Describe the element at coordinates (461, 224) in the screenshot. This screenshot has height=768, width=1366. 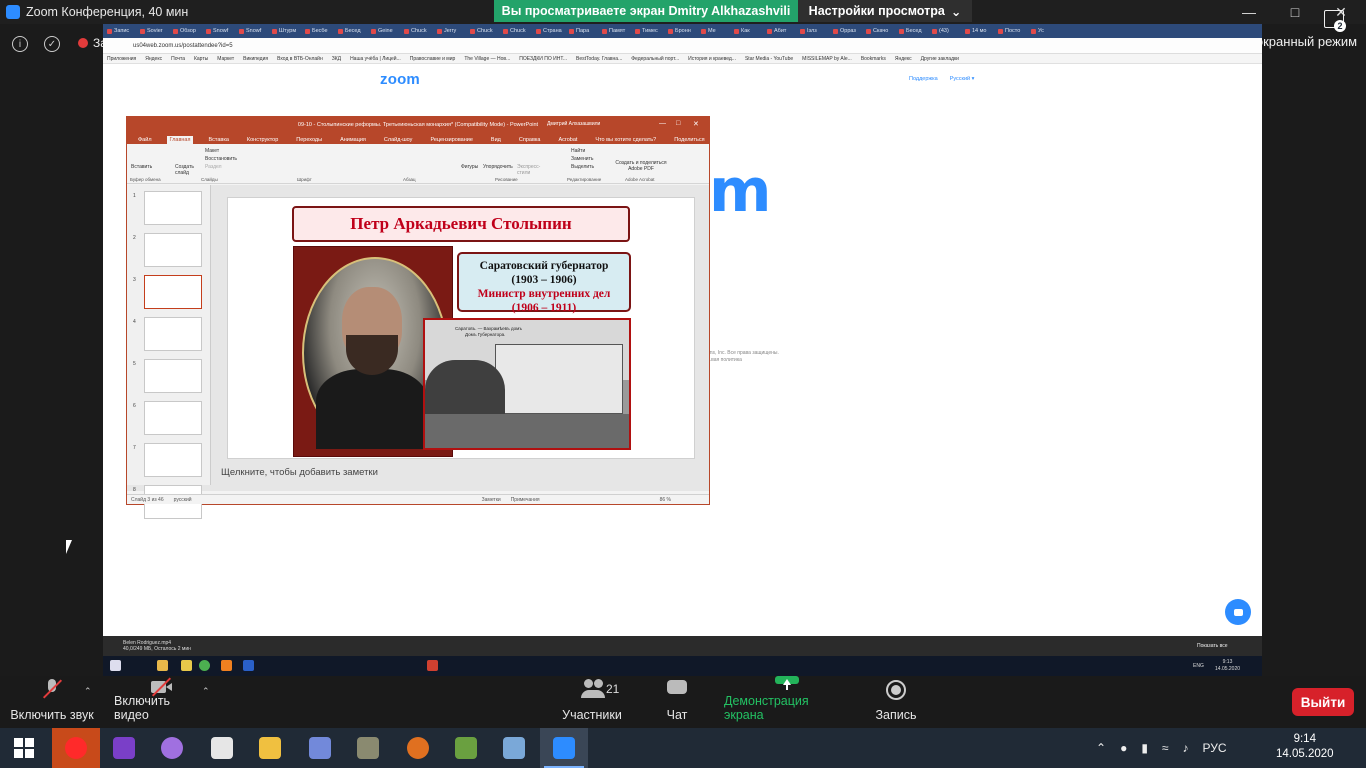
I see `slide-title: Петр Аркадьевич Столыпин` at that location.